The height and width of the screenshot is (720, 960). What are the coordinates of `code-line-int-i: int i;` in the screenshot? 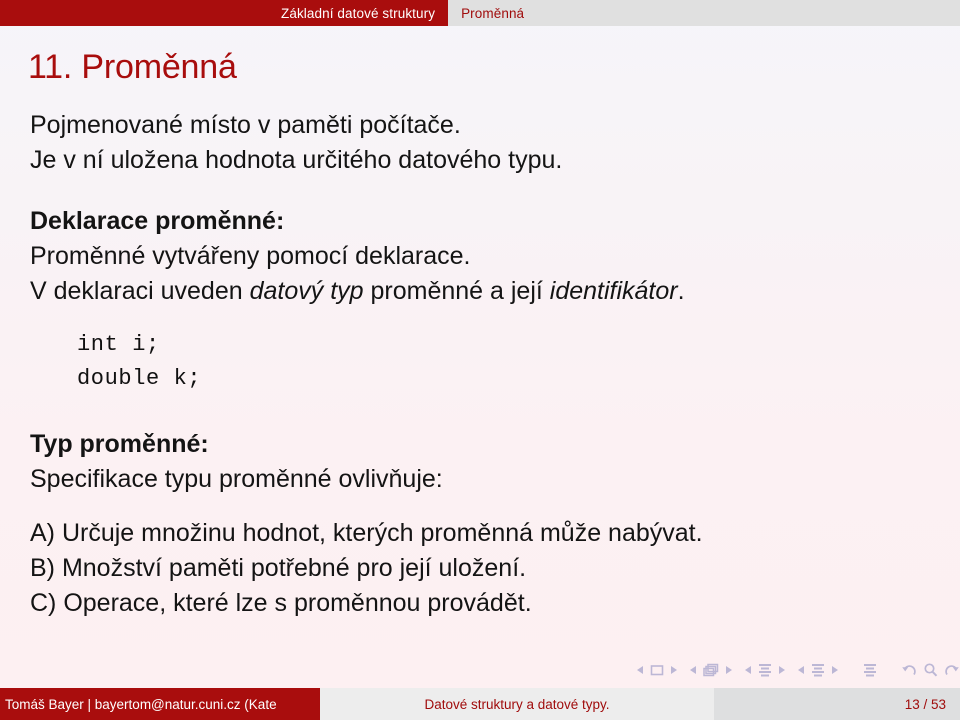 It's located at (118, 344).